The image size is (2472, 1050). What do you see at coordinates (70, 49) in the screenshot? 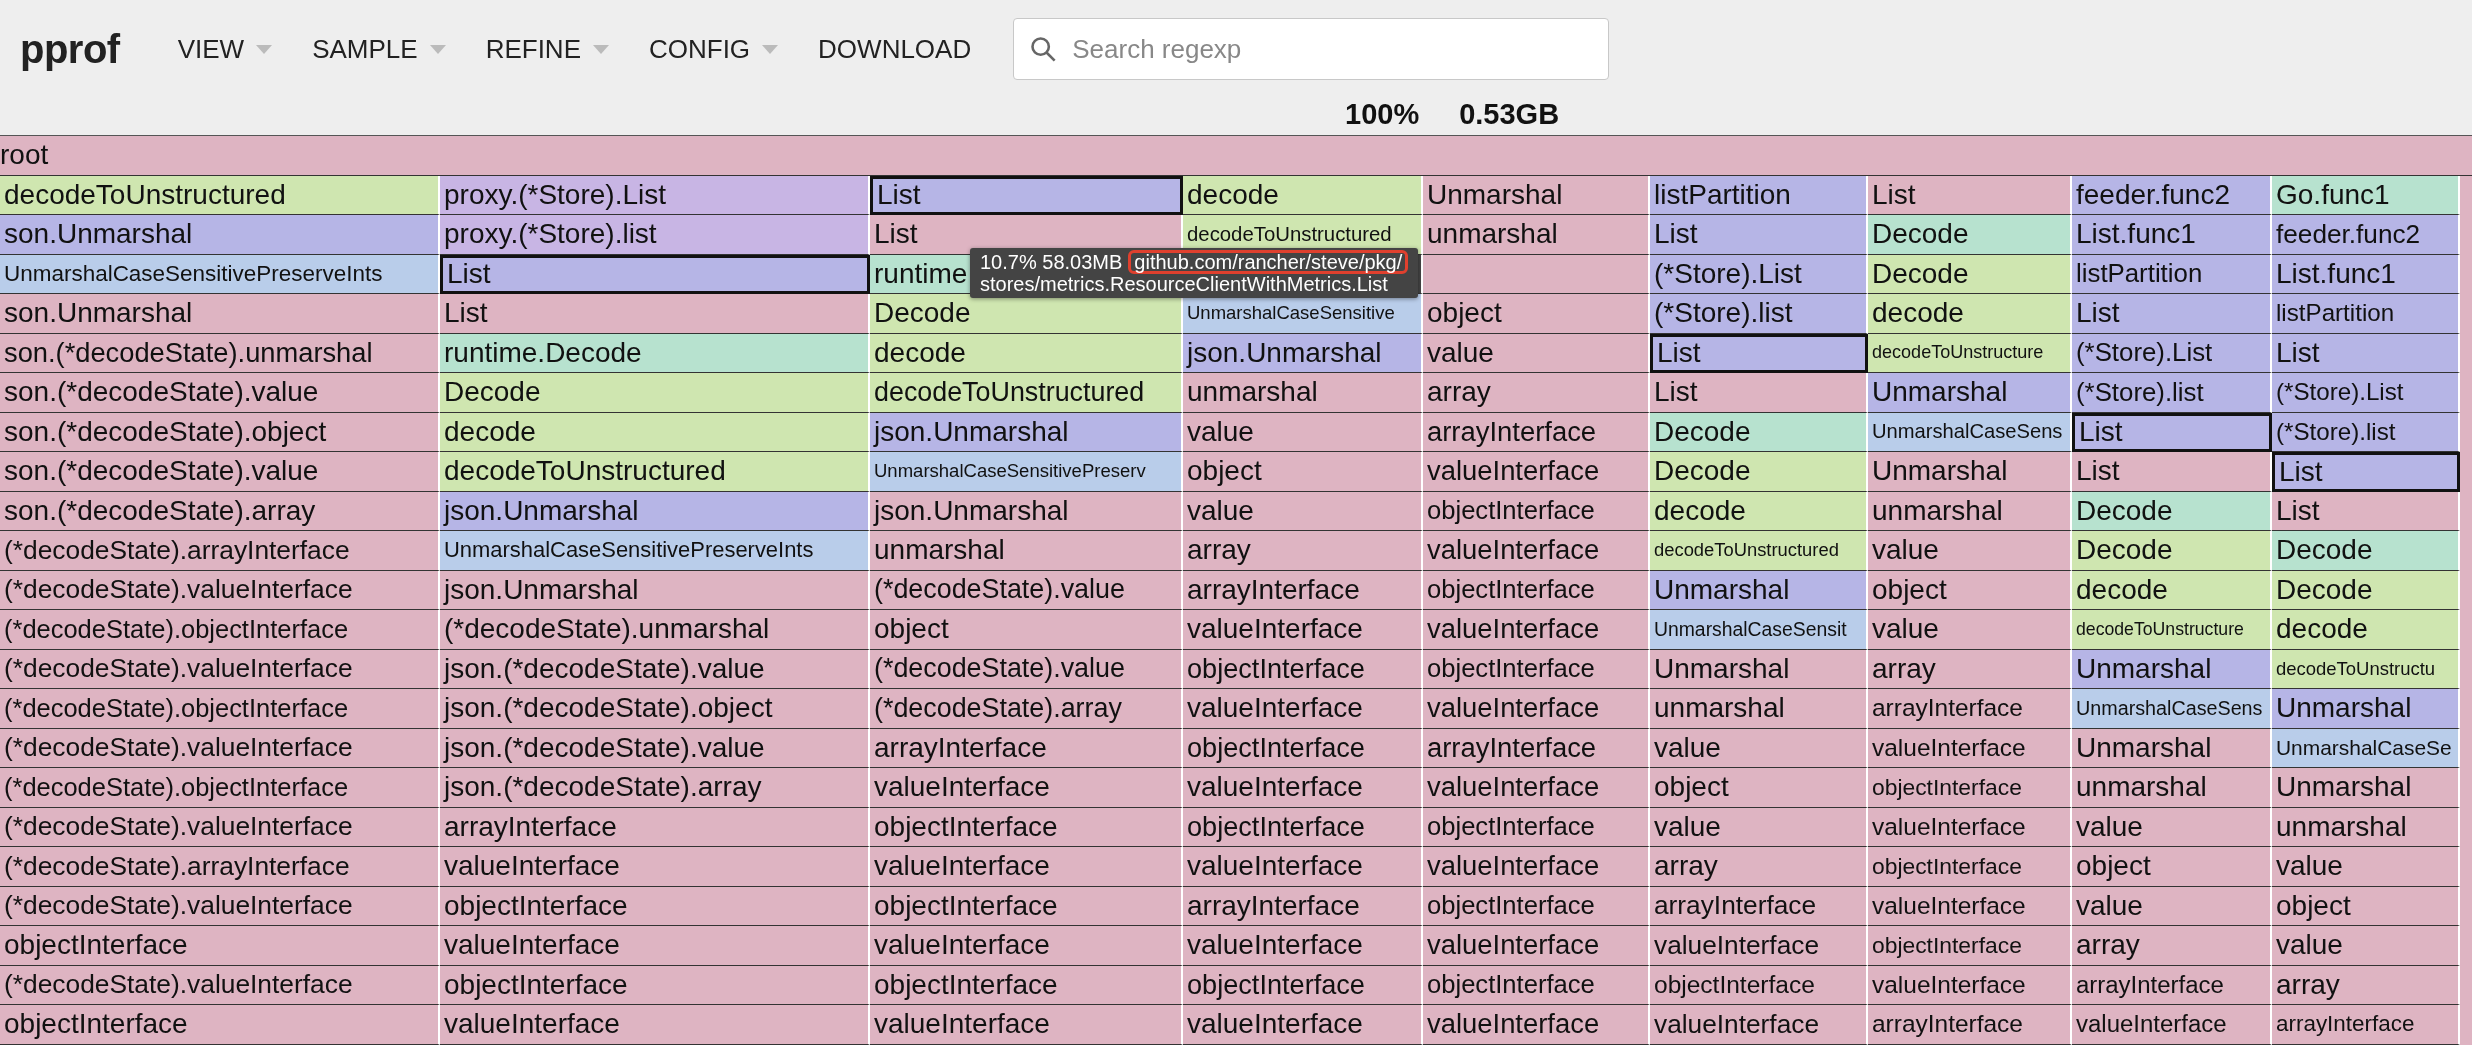
I see `app-logo: pprof` at bounding box center [70, 49].